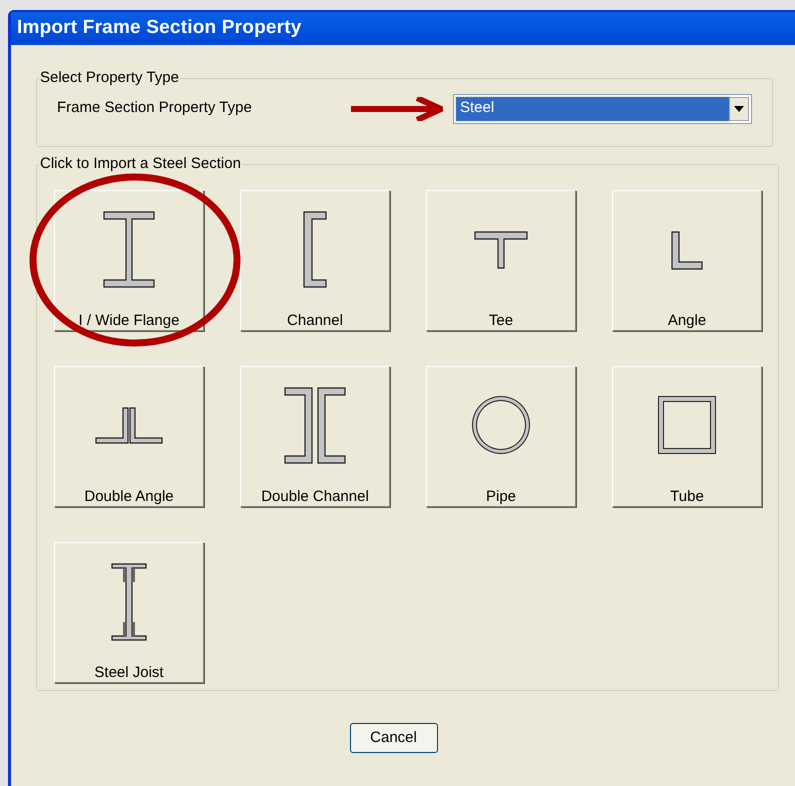 Image resolution: width=795 pixels, height=786 pixels. I want to click on group-title: Click to Import a Steel Section, so click(140, 164).